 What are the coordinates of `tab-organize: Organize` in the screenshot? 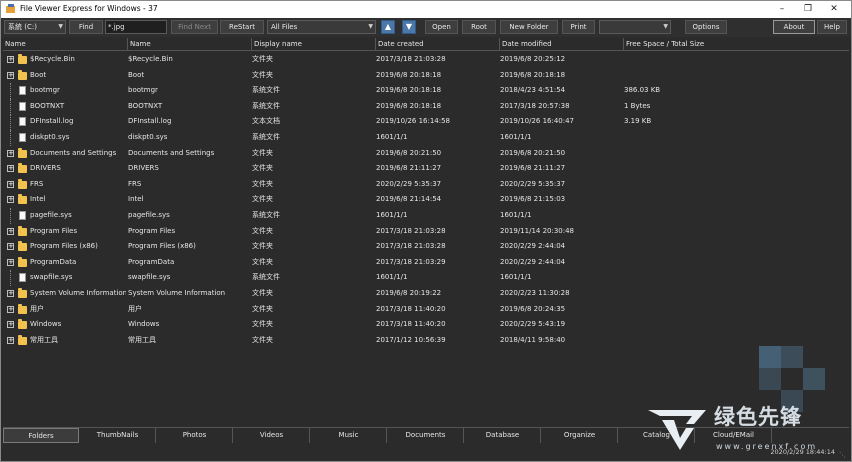 It's located at (580, 435).